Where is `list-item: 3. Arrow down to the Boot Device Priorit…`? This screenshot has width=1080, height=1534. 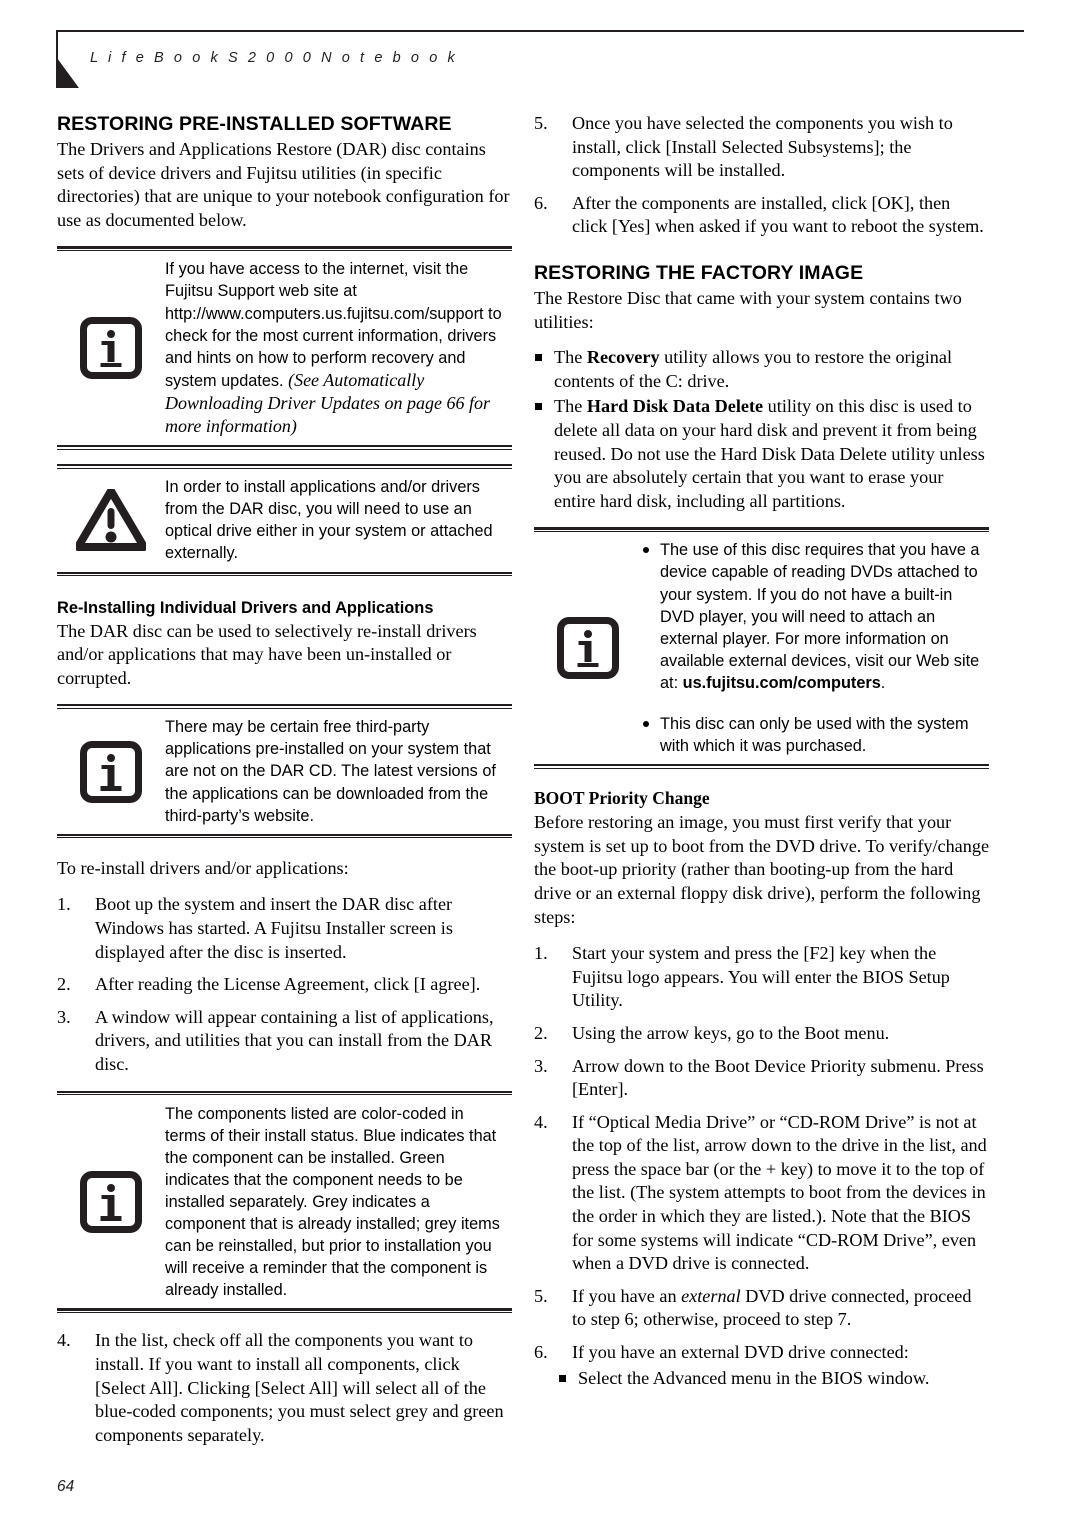
list-item: 3. Arrow down to the Boot Device Priorit… is located at coordinates (761, 1078).